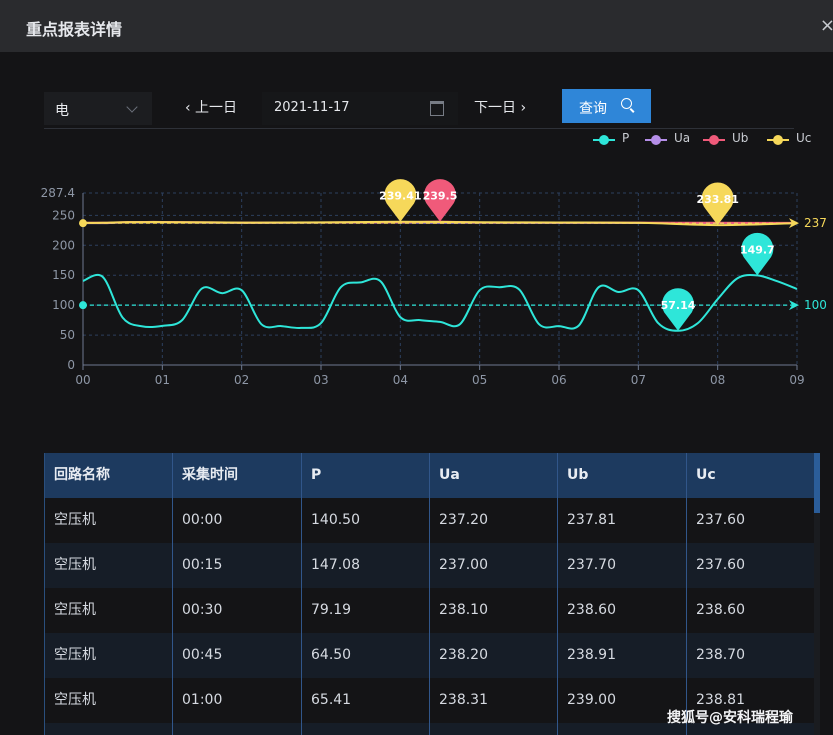 The height and width of the screenshot is (735, 833). I want to click on markpoint-label: 239.41, so click(400, 196).